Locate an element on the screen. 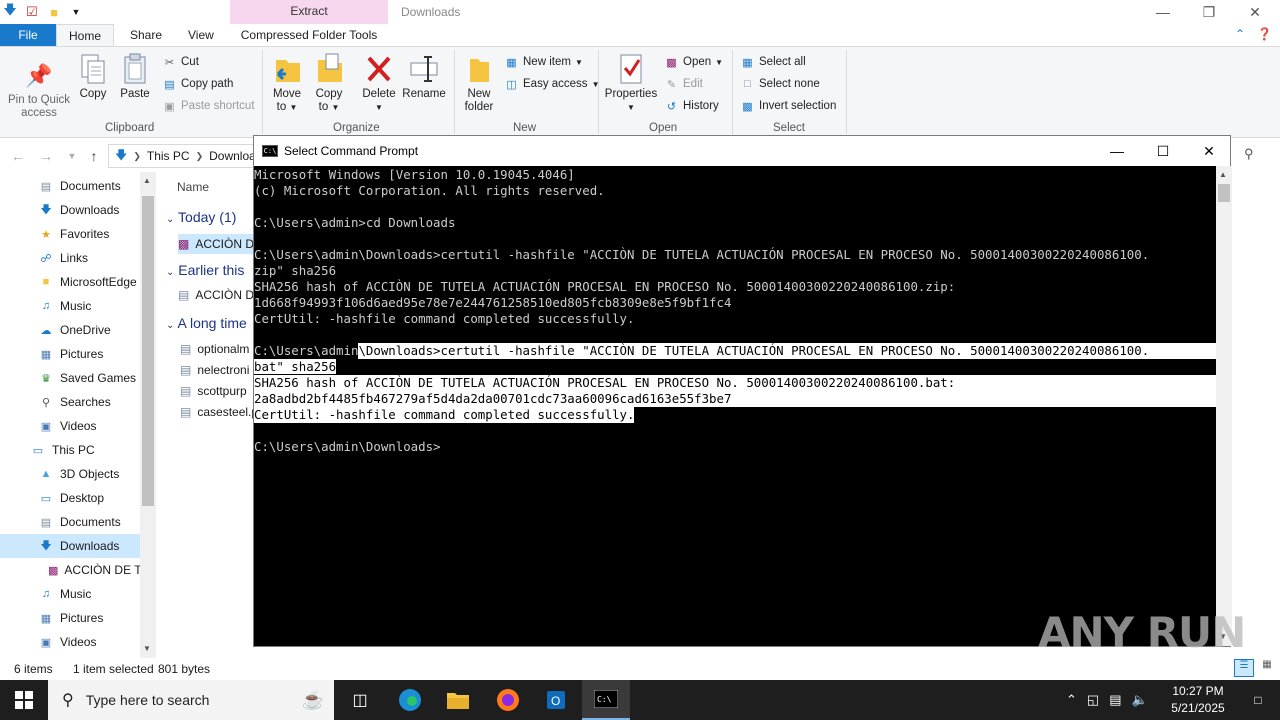 The width and height of the screenshot is (1280, 720). task-view-icon: ◫ is located at coordinates (360, 700).